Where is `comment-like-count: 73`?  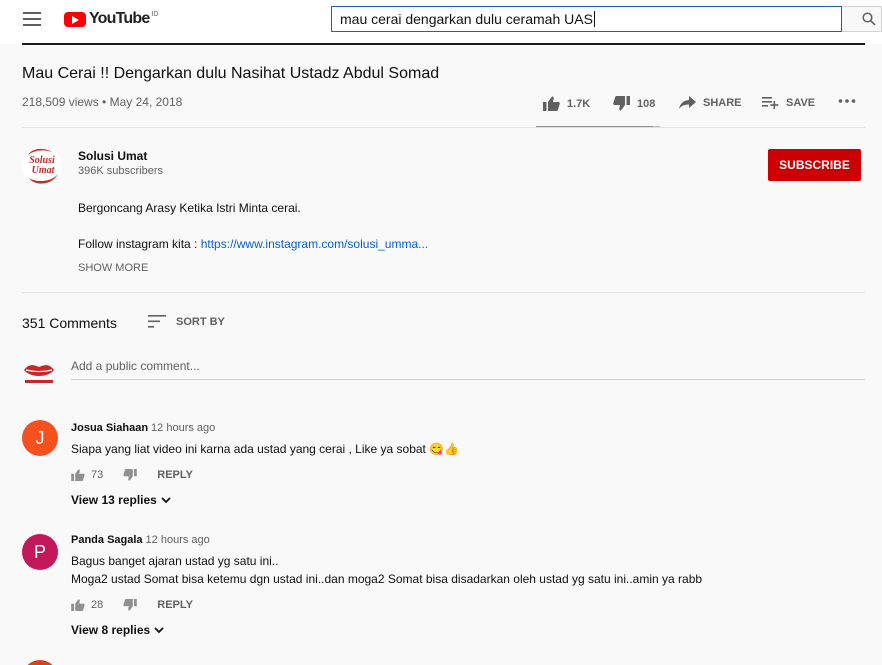
comment-like-count: 73 is located at coordinates (97, 475).